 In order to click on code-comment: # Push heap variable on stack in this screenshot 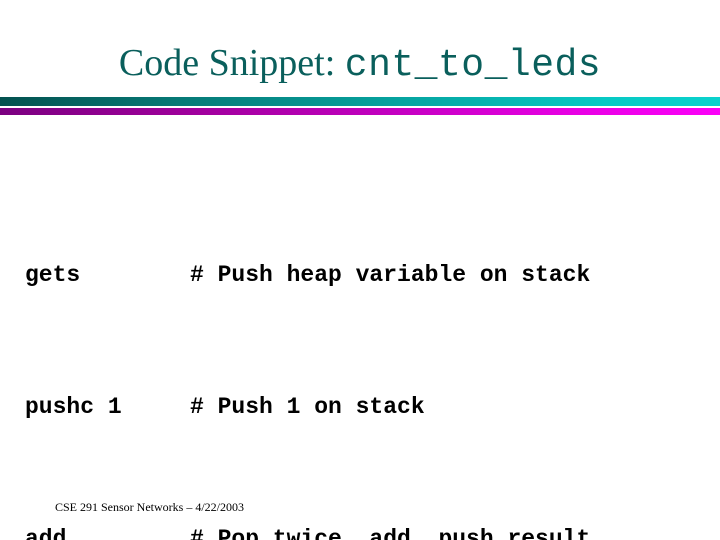, I will do `click(390, 275)`.